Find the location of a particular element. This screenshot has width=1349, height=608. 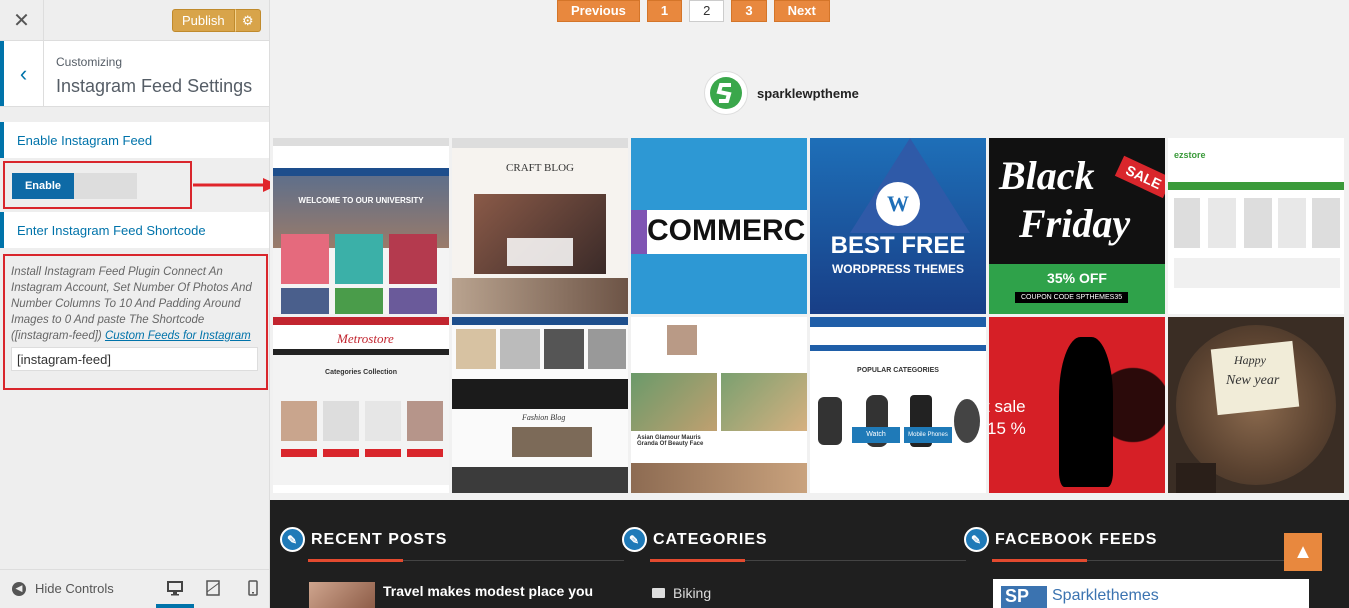

sidebar-header: ✕ Publish ⚙ is located at coordinates (134, 20).